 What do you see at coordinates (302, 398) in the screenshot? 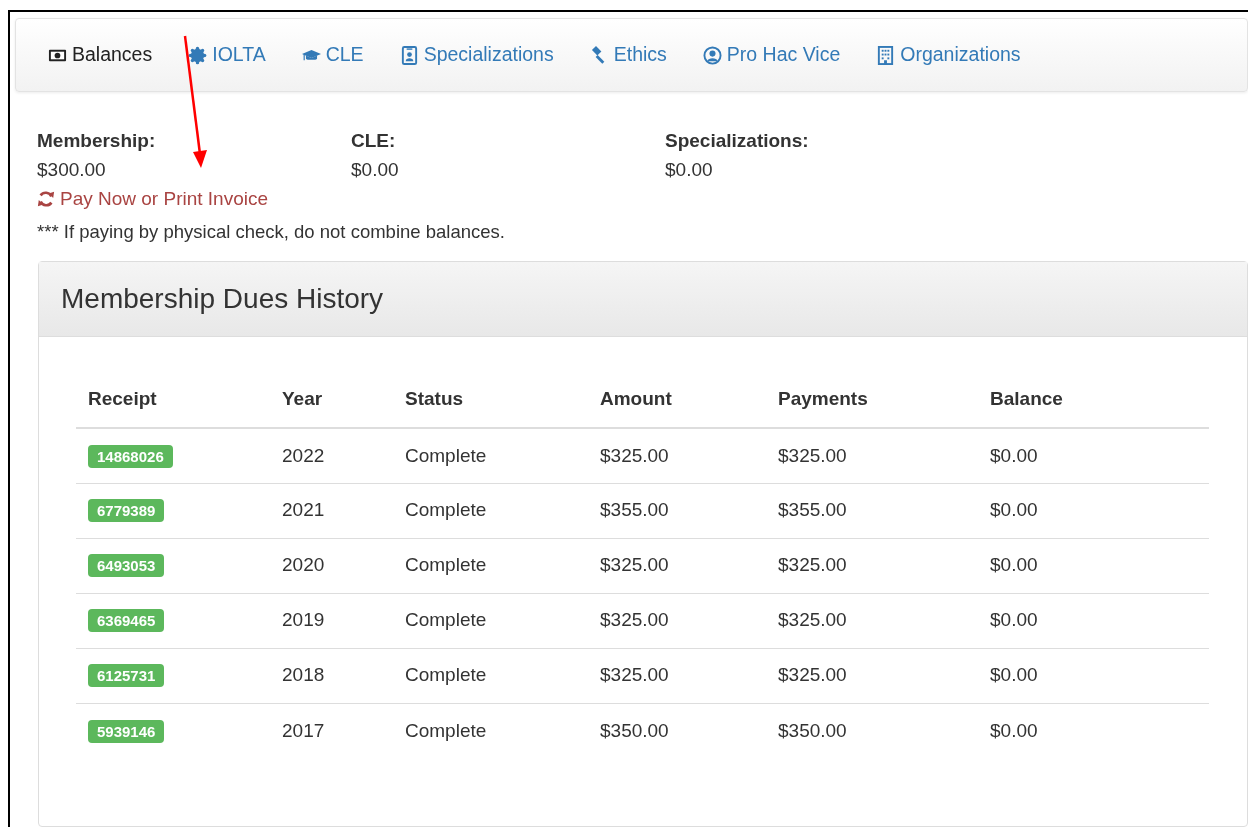
I see `column-header: Year` at bounding box center [302, 398].